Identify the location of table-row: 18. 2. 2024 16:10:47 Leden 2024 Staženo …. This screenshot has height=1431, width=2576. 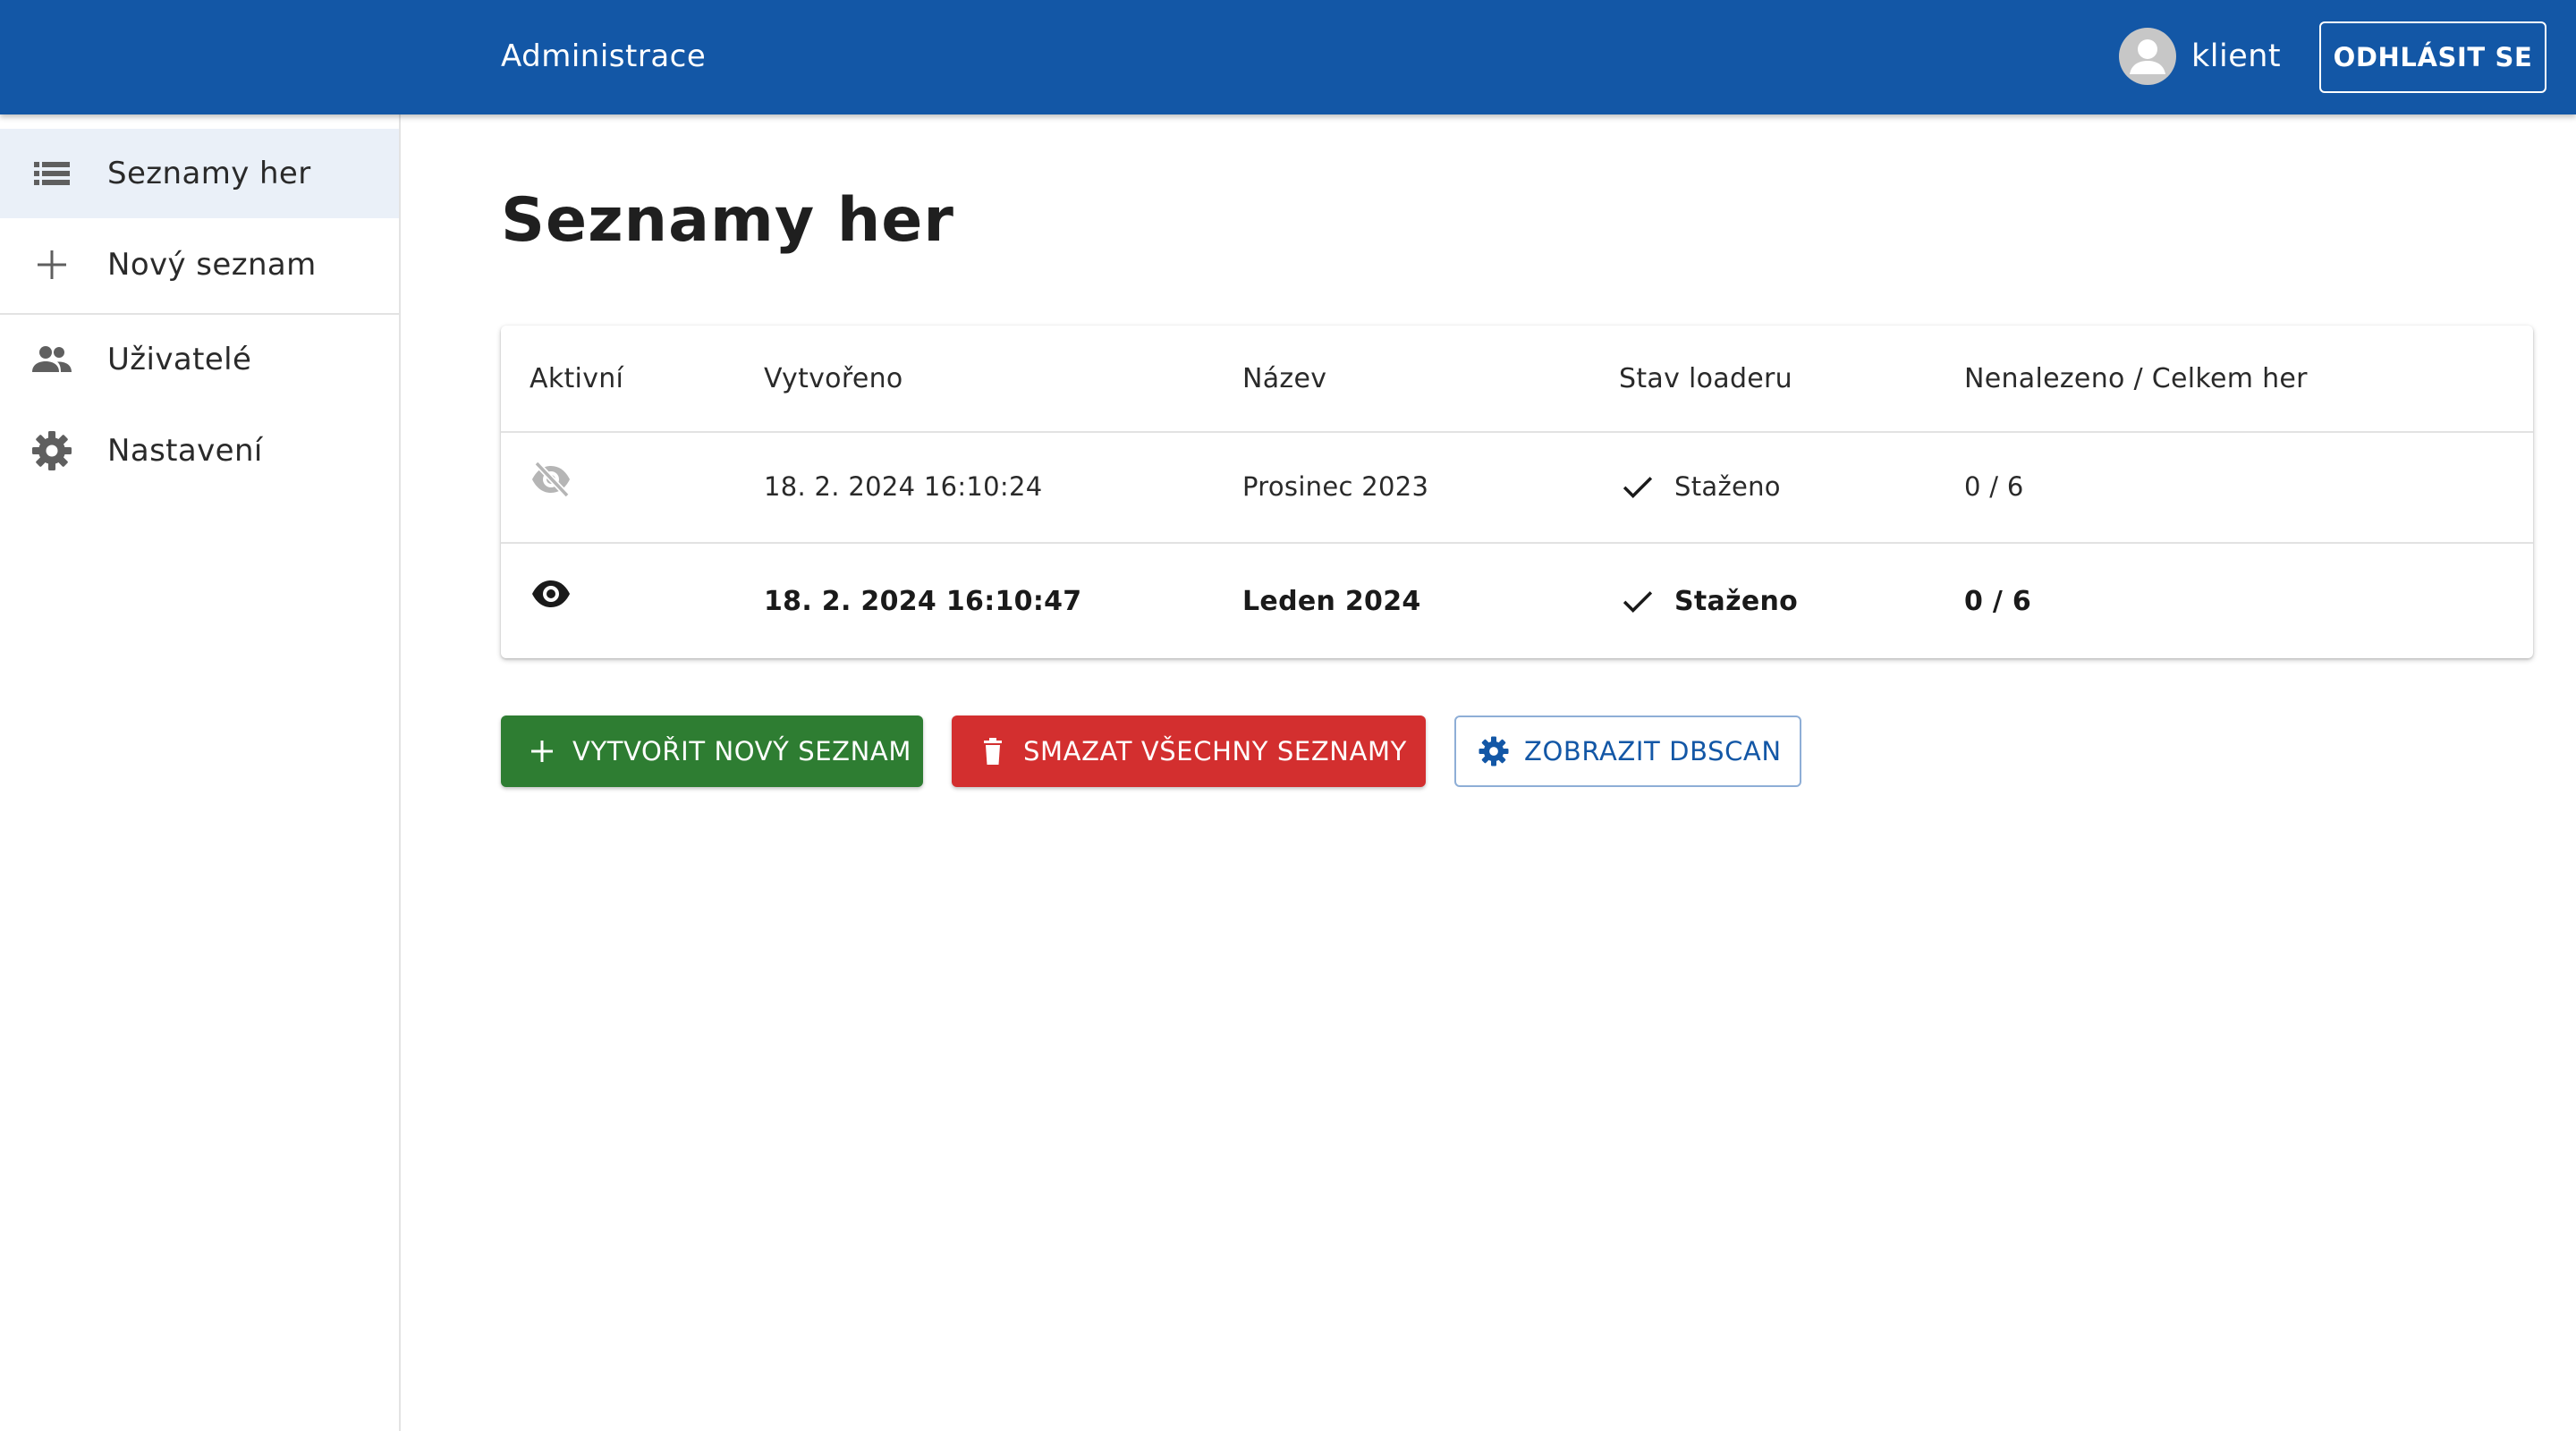
(1517, 601).